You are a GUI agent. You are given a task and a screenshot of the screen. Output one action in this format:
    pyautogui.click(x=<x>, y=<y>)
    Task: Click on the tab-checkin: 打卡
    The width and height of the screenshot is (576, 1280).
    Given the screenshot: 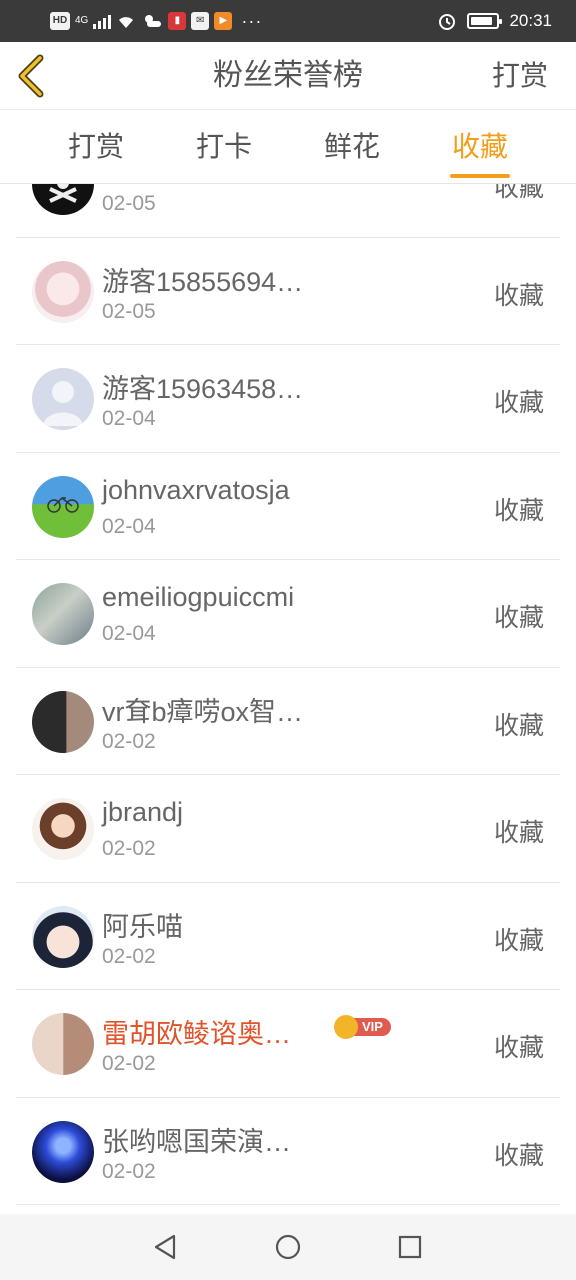 What is the action you would take?
    pyautogui.click(x=224, y=147)
    